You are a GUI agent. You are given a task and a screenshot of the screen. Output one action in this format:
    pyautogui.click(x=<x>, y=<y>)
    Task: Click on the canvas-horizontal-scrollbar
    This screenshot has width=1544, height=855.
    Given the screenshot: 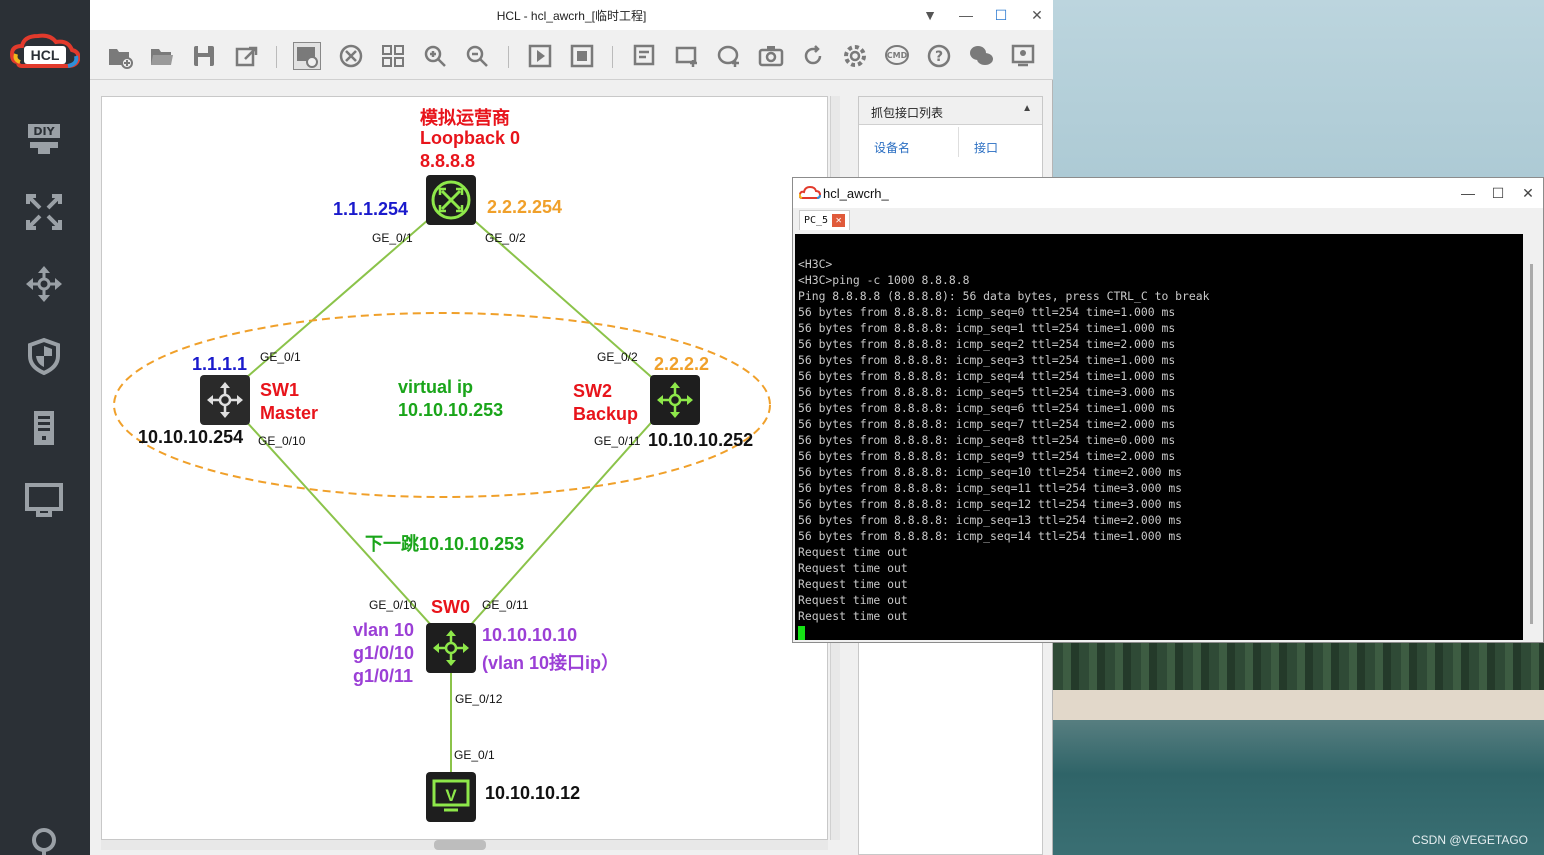 What is the action you would take?
    pyautogui.click(x=464, y=845)
    